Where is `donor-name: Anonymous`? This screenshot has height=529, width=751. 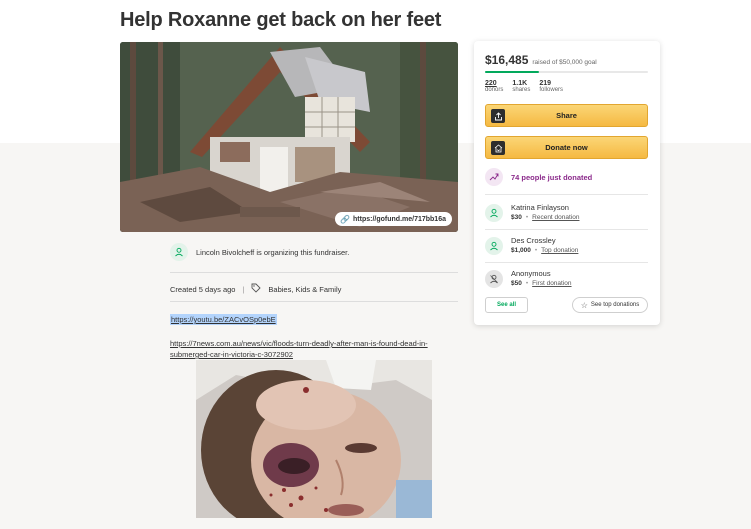
donor-name: Anonymous is located at coordinates (531, 273).